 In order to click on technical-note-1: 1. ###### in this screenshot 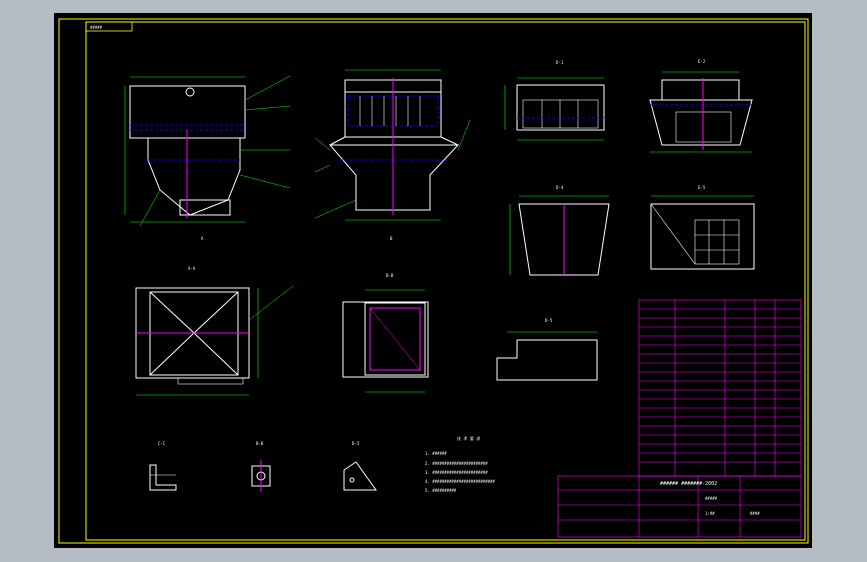, I will do `click(436, 453)`.